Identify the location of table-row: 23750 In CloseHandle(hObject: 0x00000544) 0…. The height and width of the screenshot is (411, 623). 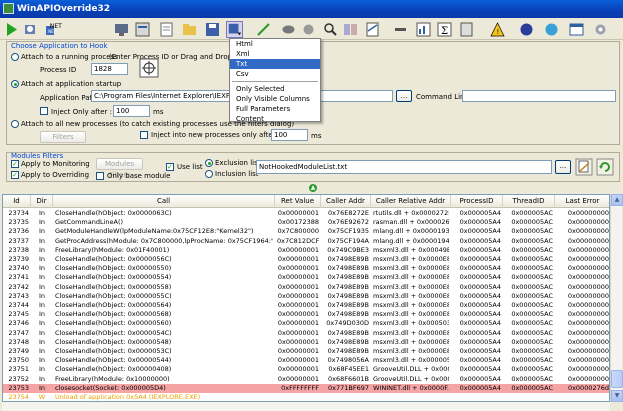
(306, 360).